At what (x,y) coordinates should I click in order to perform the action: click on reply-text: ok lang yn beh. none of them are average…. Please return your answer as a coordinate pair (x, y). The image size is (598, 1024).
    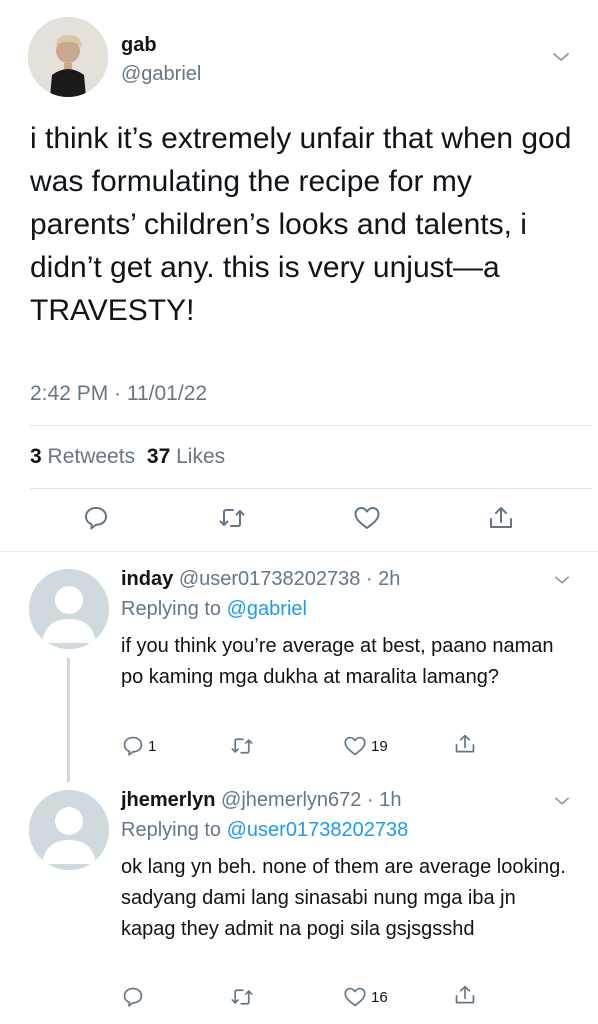
    Looking at the image, I should click on (343, 898).